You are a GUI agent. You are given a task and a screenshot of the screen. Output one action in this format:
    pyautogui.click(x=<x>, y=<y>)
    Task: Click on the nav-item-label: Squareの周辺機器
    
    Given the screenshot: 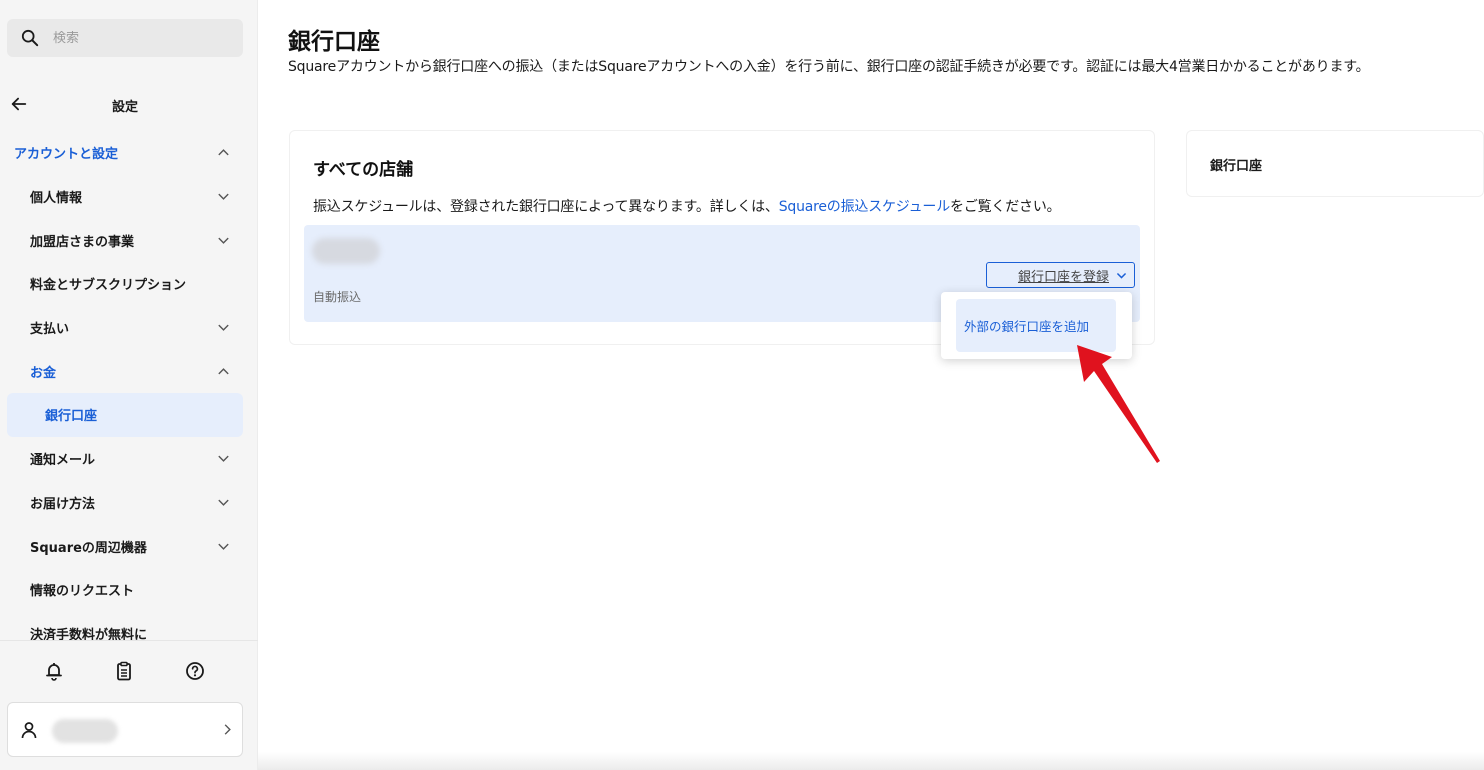 What is the action you would take?
    pyautogui.click(x=88, y=548)
    